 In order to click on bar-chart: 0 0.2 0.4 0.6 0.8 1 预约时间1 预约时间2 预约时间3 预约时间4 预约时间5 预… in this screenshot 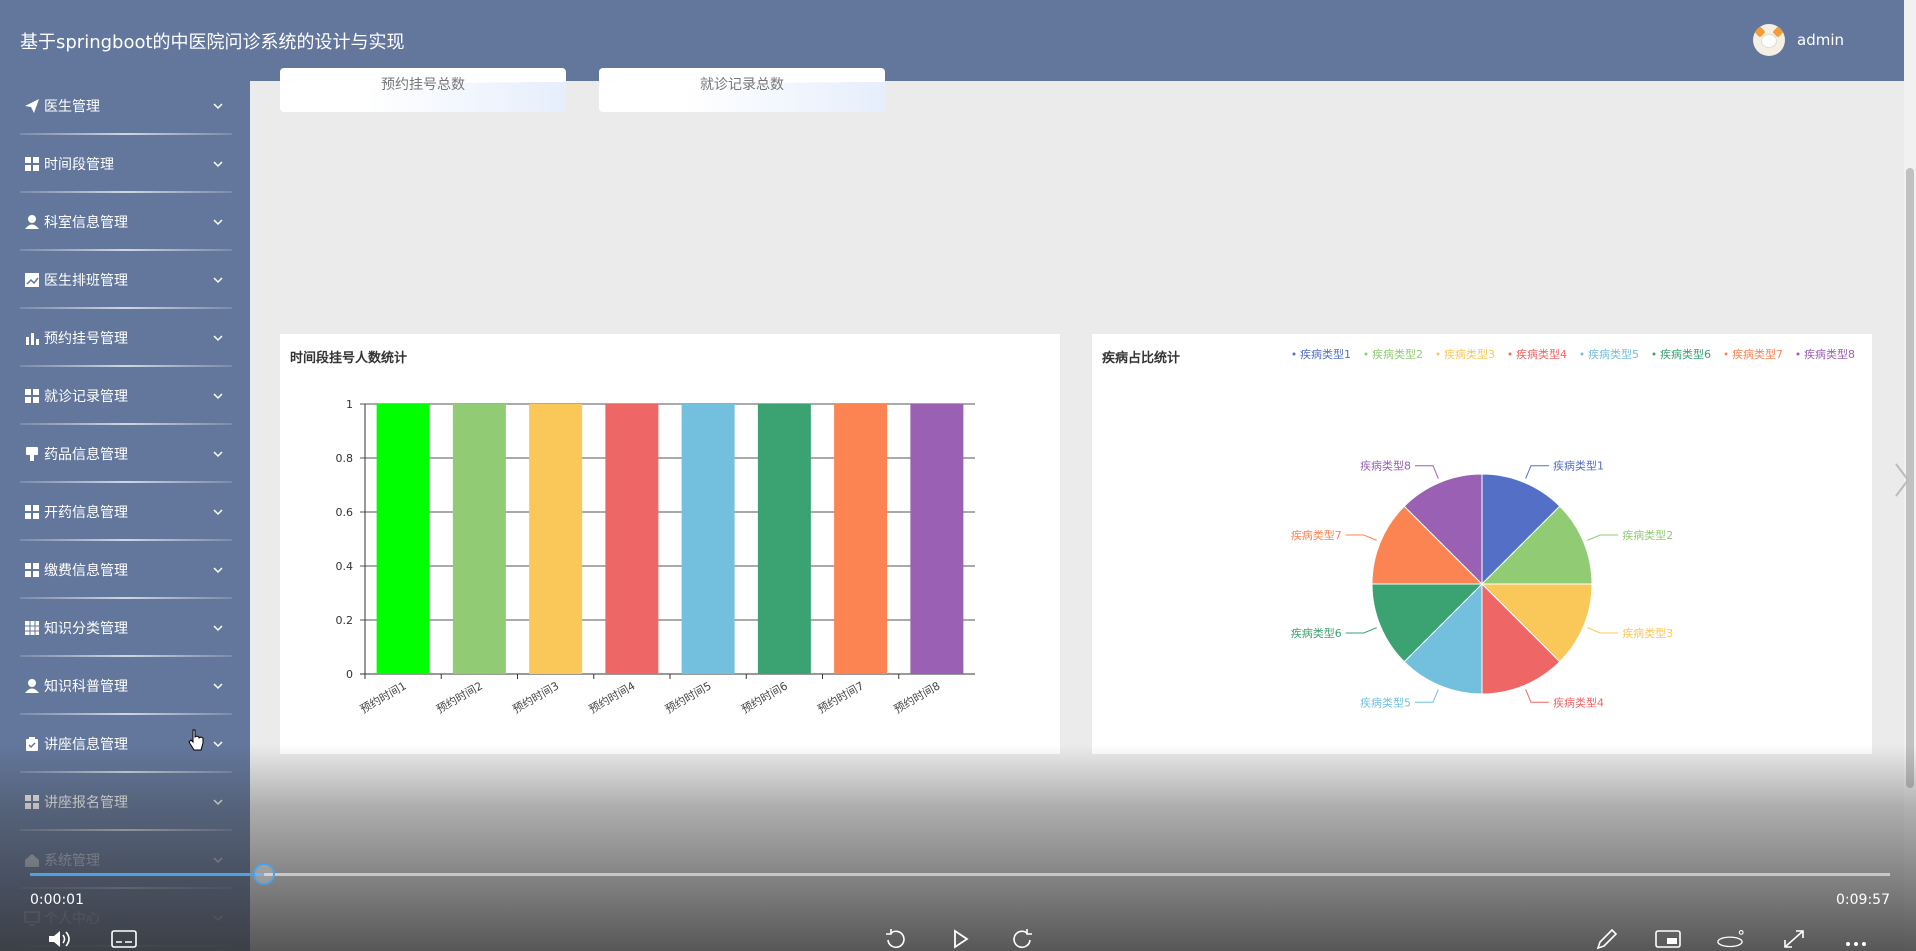, I will do `click(655, 557)`.